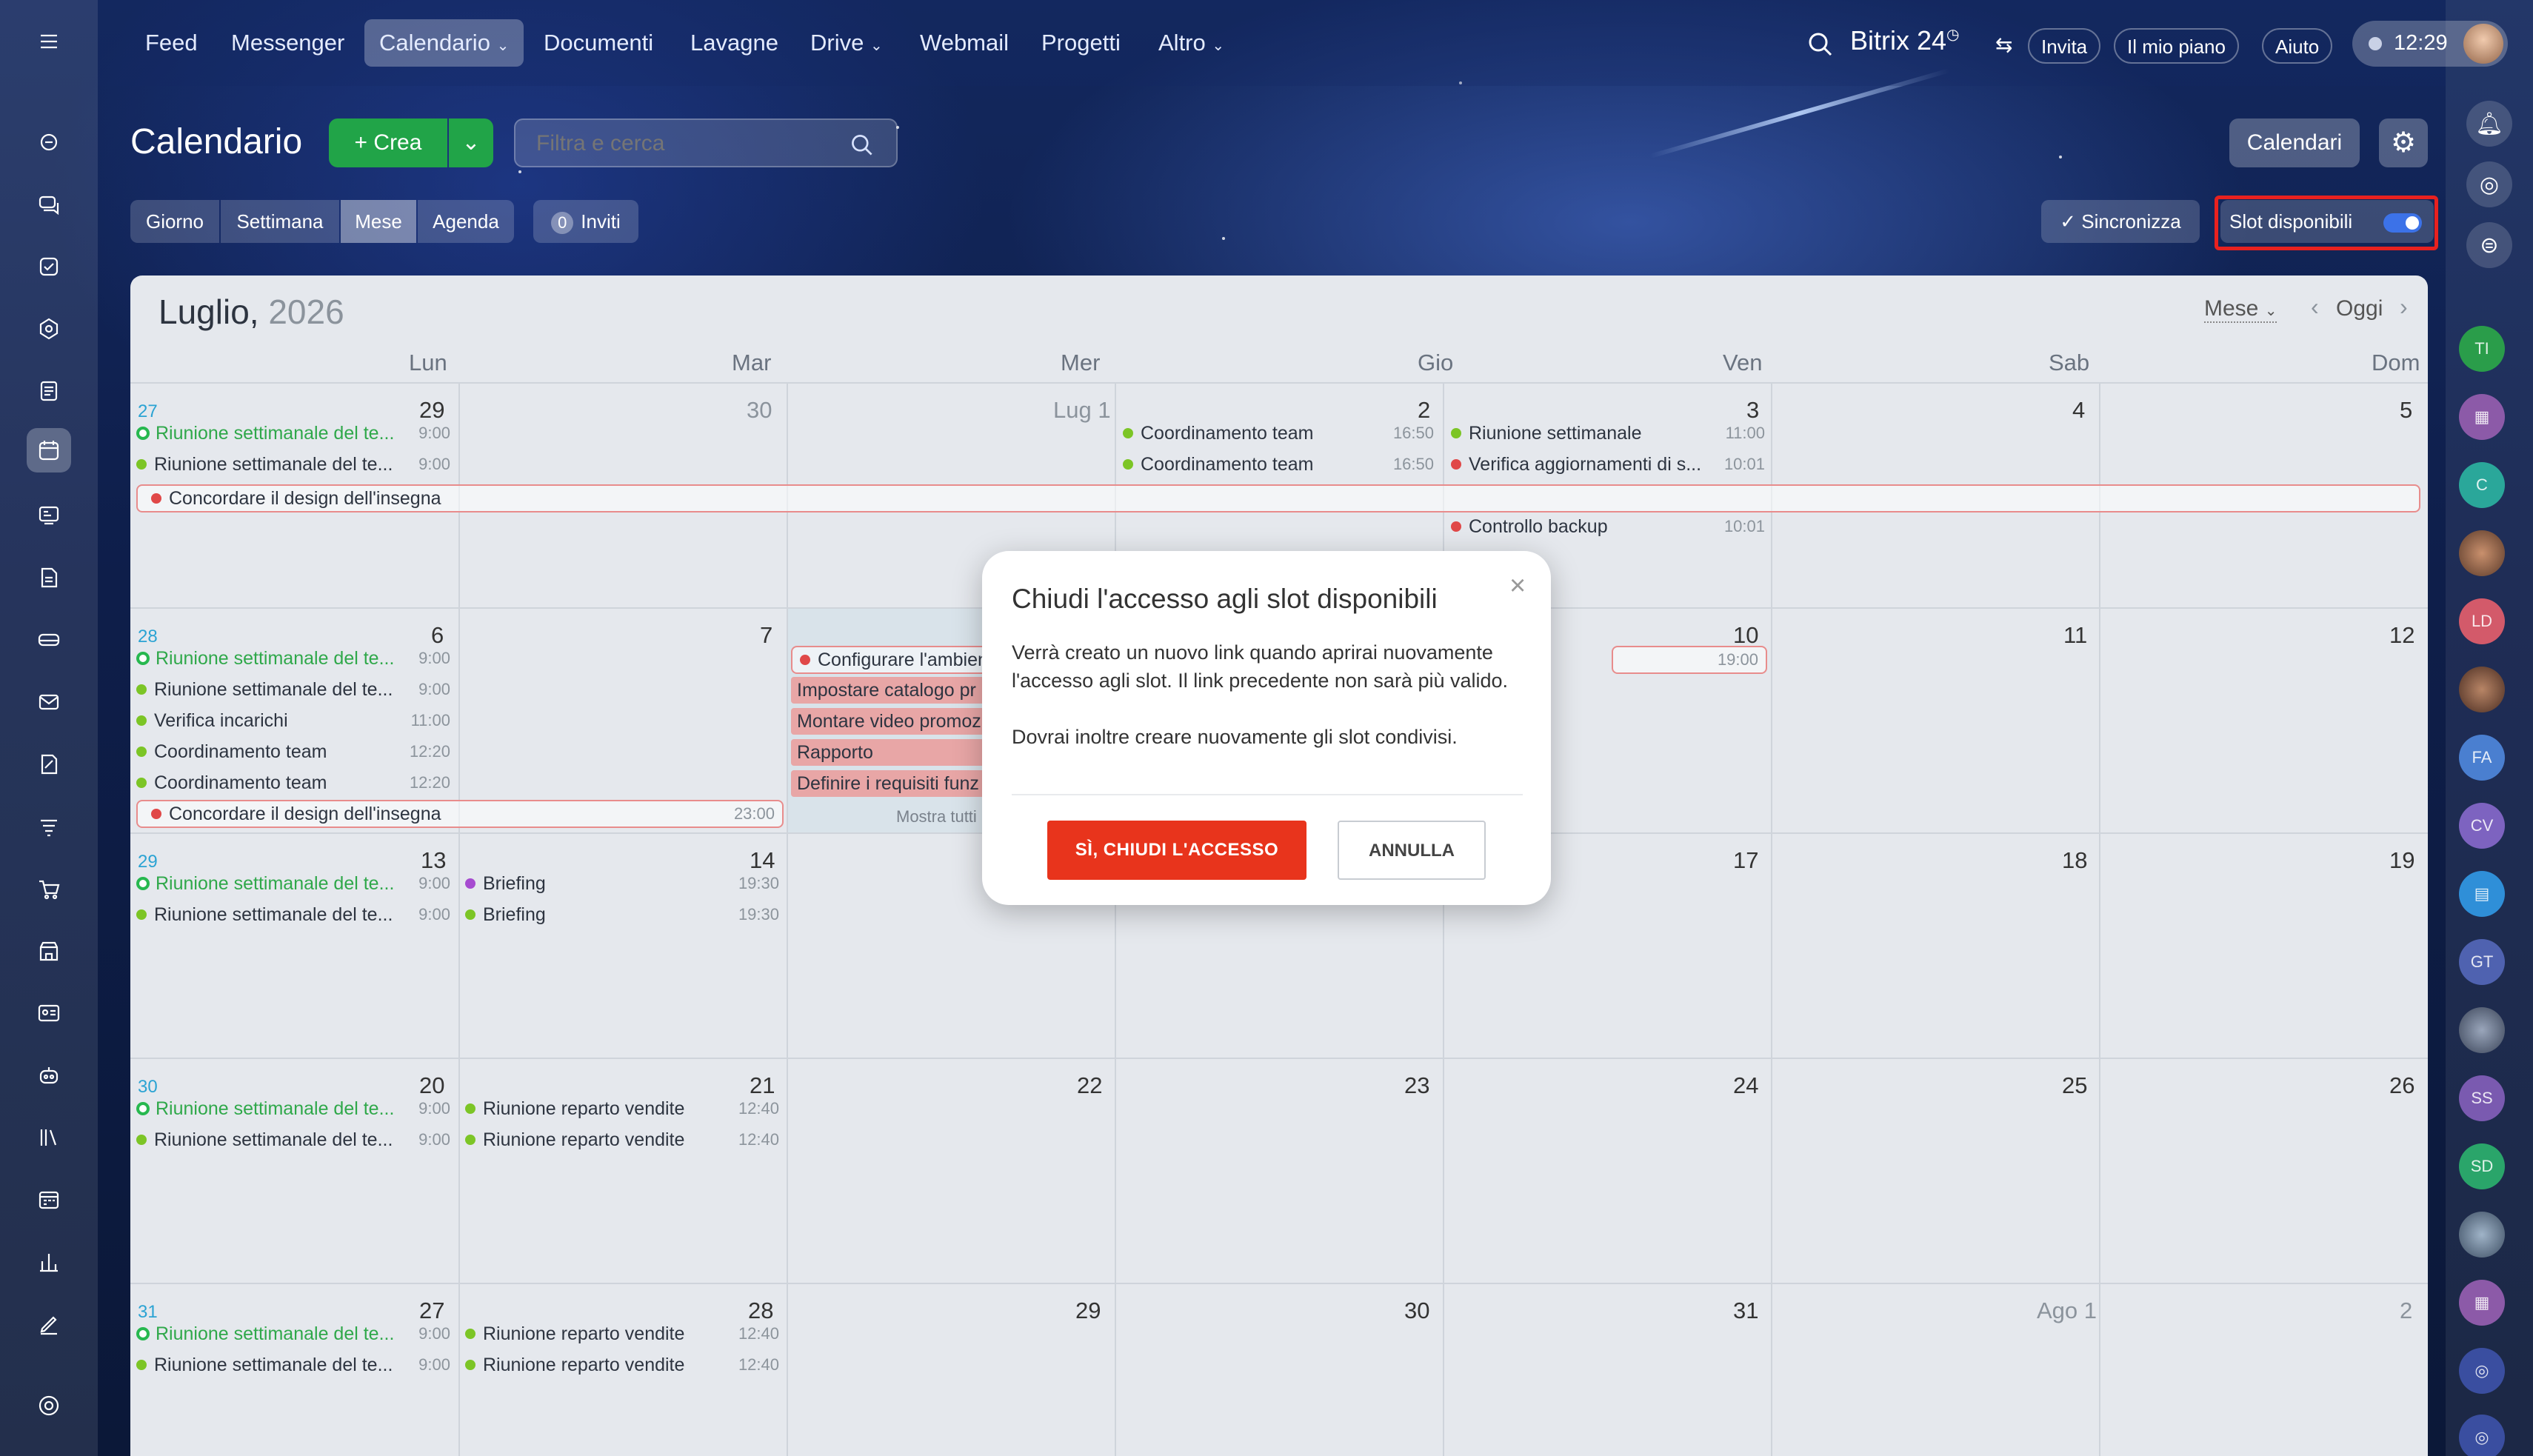 This screenshot has width=2533, height=1456. Describe the element at coordinates (1608, 433) in the screenshot. I see `event-item: Riunione settimanale 11:00` at that location.